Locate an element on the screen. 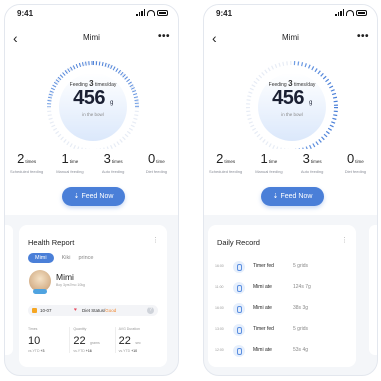  tab-prince: prince is located at coordinates (85, 258).